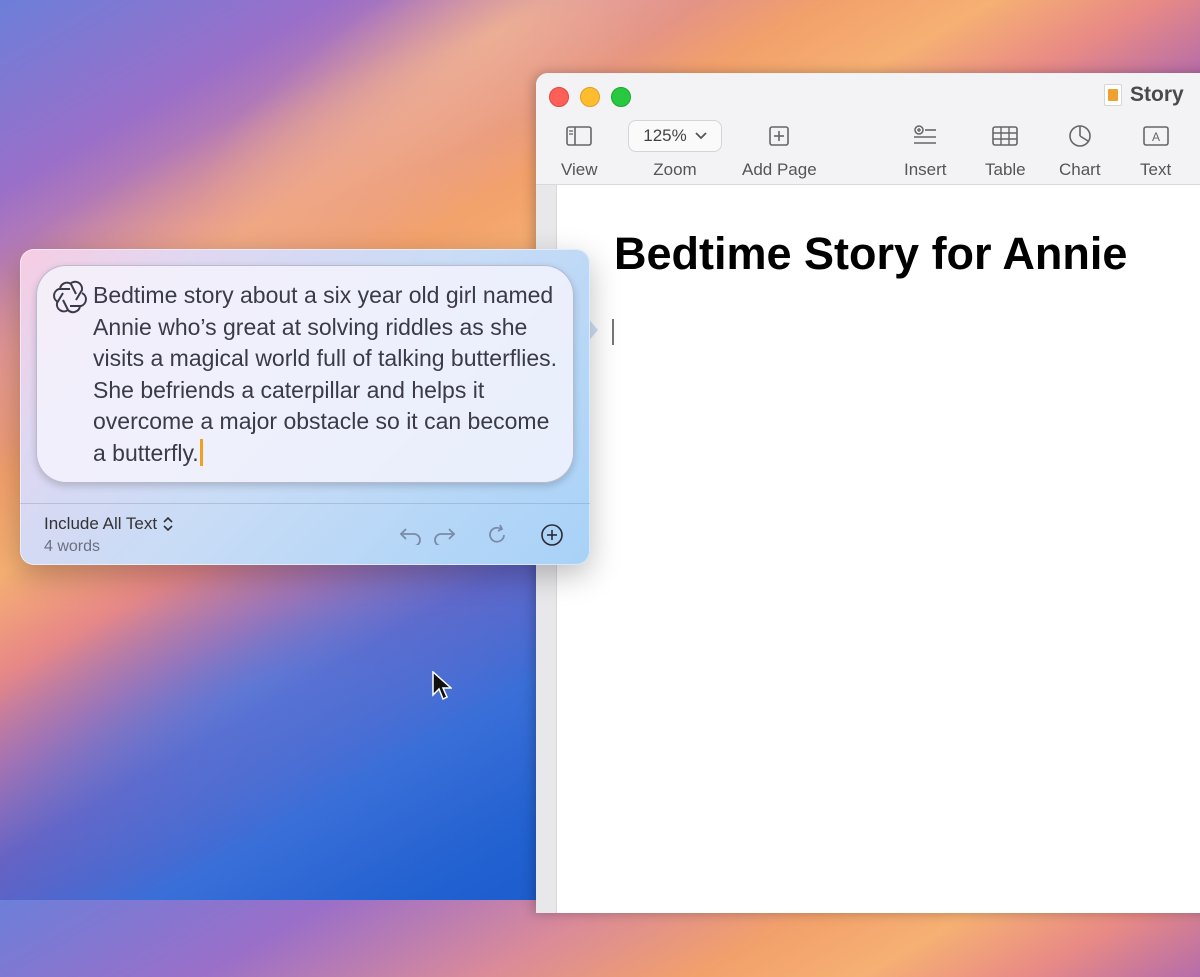 This screenshot has height=977, width=1200. I want to click on add-page-icon, so click(779, 136).